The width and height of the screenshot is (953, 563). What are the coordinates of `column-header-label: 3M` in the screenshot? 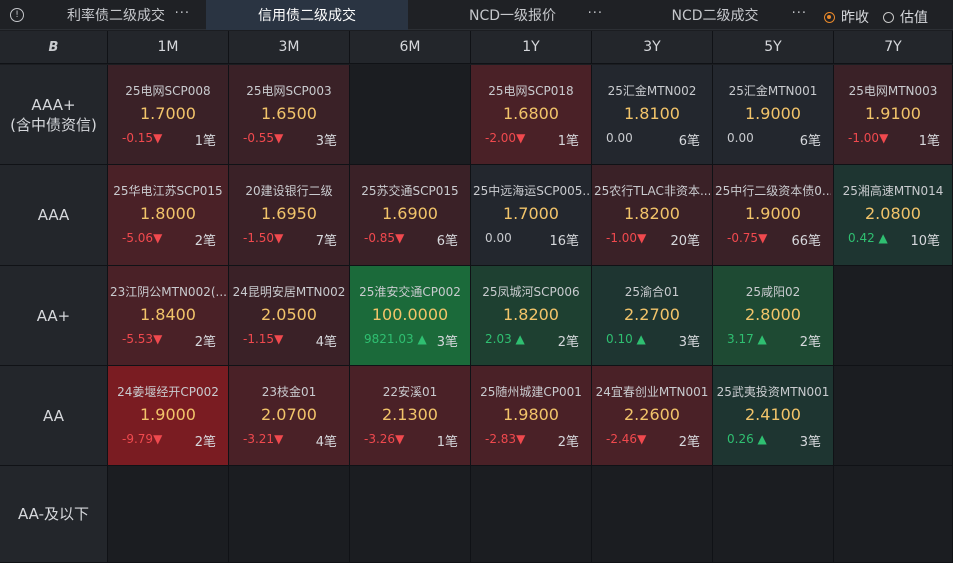 It's located at (289, 47).